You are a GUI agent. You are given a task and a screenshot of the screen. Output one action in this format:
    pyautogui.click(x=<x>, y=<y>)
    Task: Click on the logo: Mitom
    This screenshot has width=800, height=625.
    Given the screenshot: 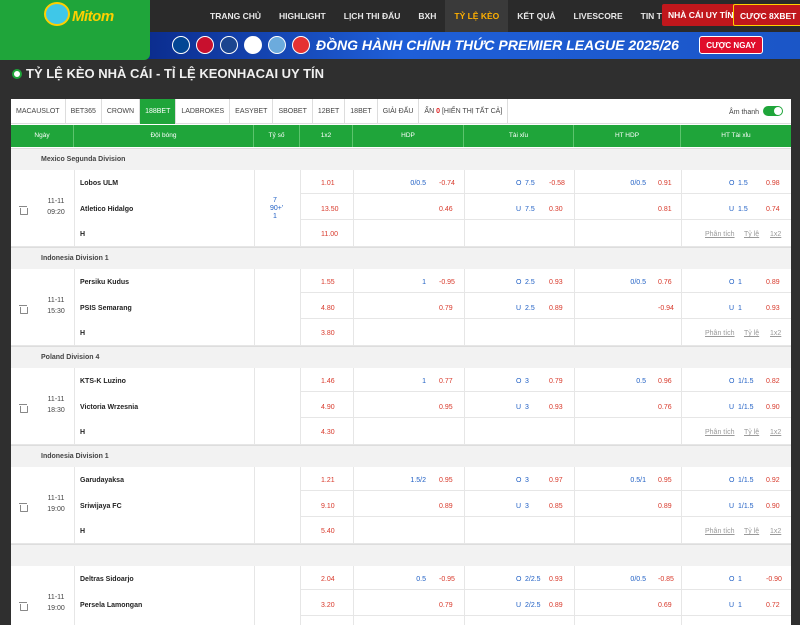 What is the action you would take?
    pyautogui.click(x=75, y=30)
    